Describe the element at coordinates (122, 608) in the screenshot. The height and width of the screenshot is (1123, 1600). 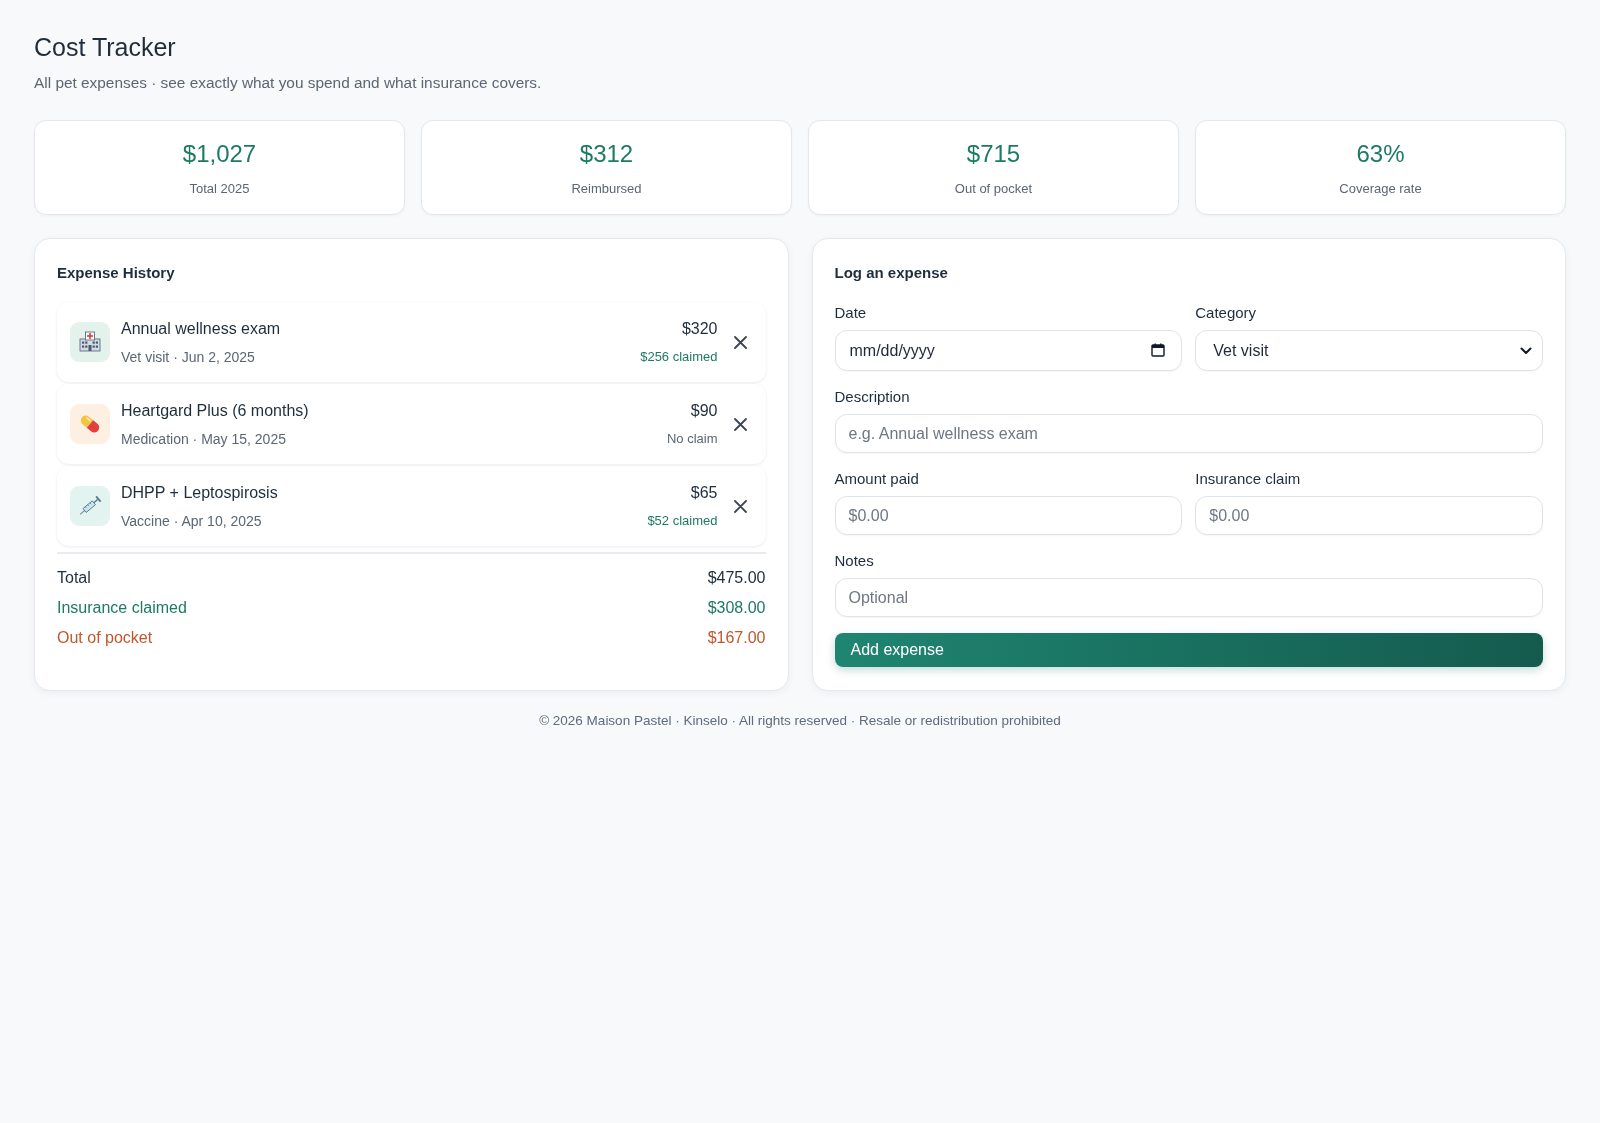
I see `summary-label: Insurance claimed` at that location.